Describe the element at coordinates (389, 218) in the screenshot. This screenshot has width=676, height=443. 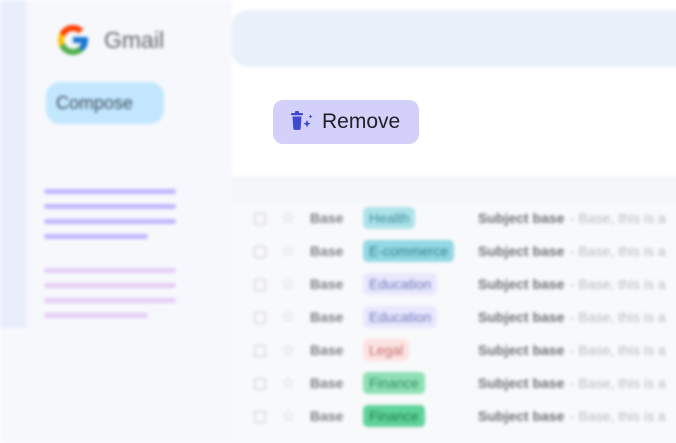
I see `email-tag: Health` at that location.